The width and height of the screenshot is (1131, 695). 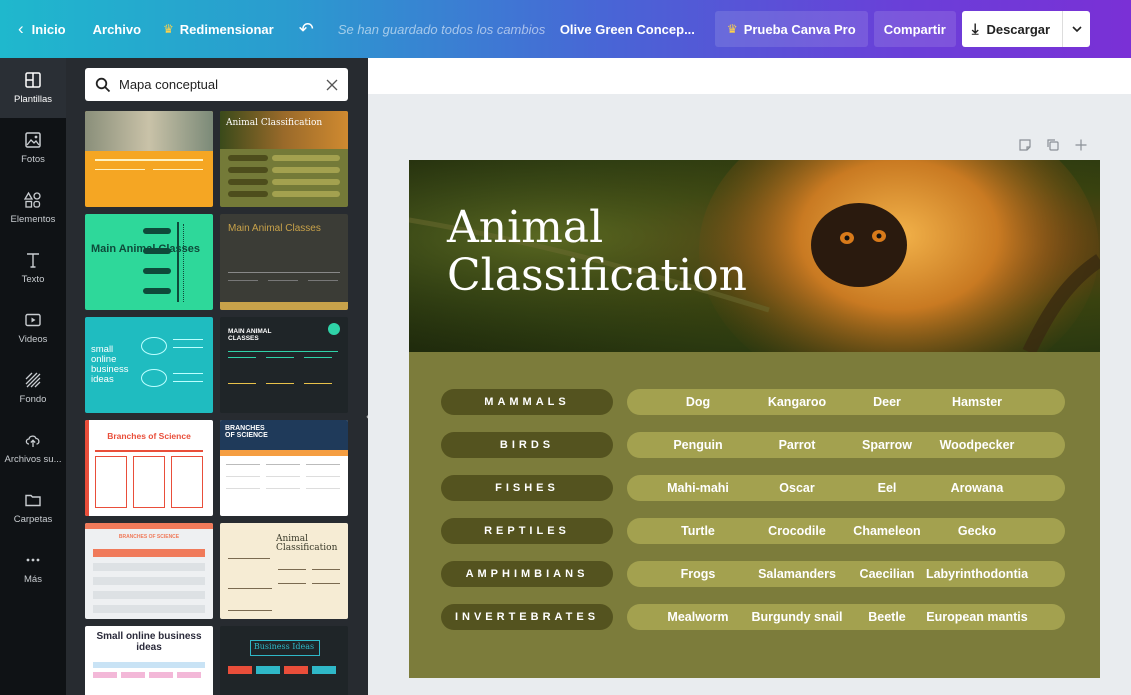 What do you see at coordinates (797, 445) in the screenshot?
I see `item-label: Parrot` at bounding box center [797, 445].